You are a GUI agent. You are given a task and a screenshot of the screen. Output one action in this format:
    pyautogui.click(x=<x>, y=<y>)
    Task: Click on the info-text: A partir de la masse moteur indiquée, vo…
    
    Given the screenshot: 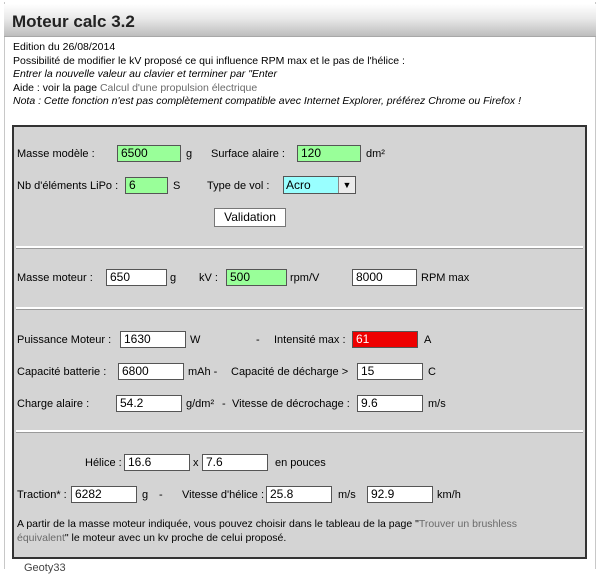 What is the action you would take?
    pyautogui.click(x=297, y=531)
    